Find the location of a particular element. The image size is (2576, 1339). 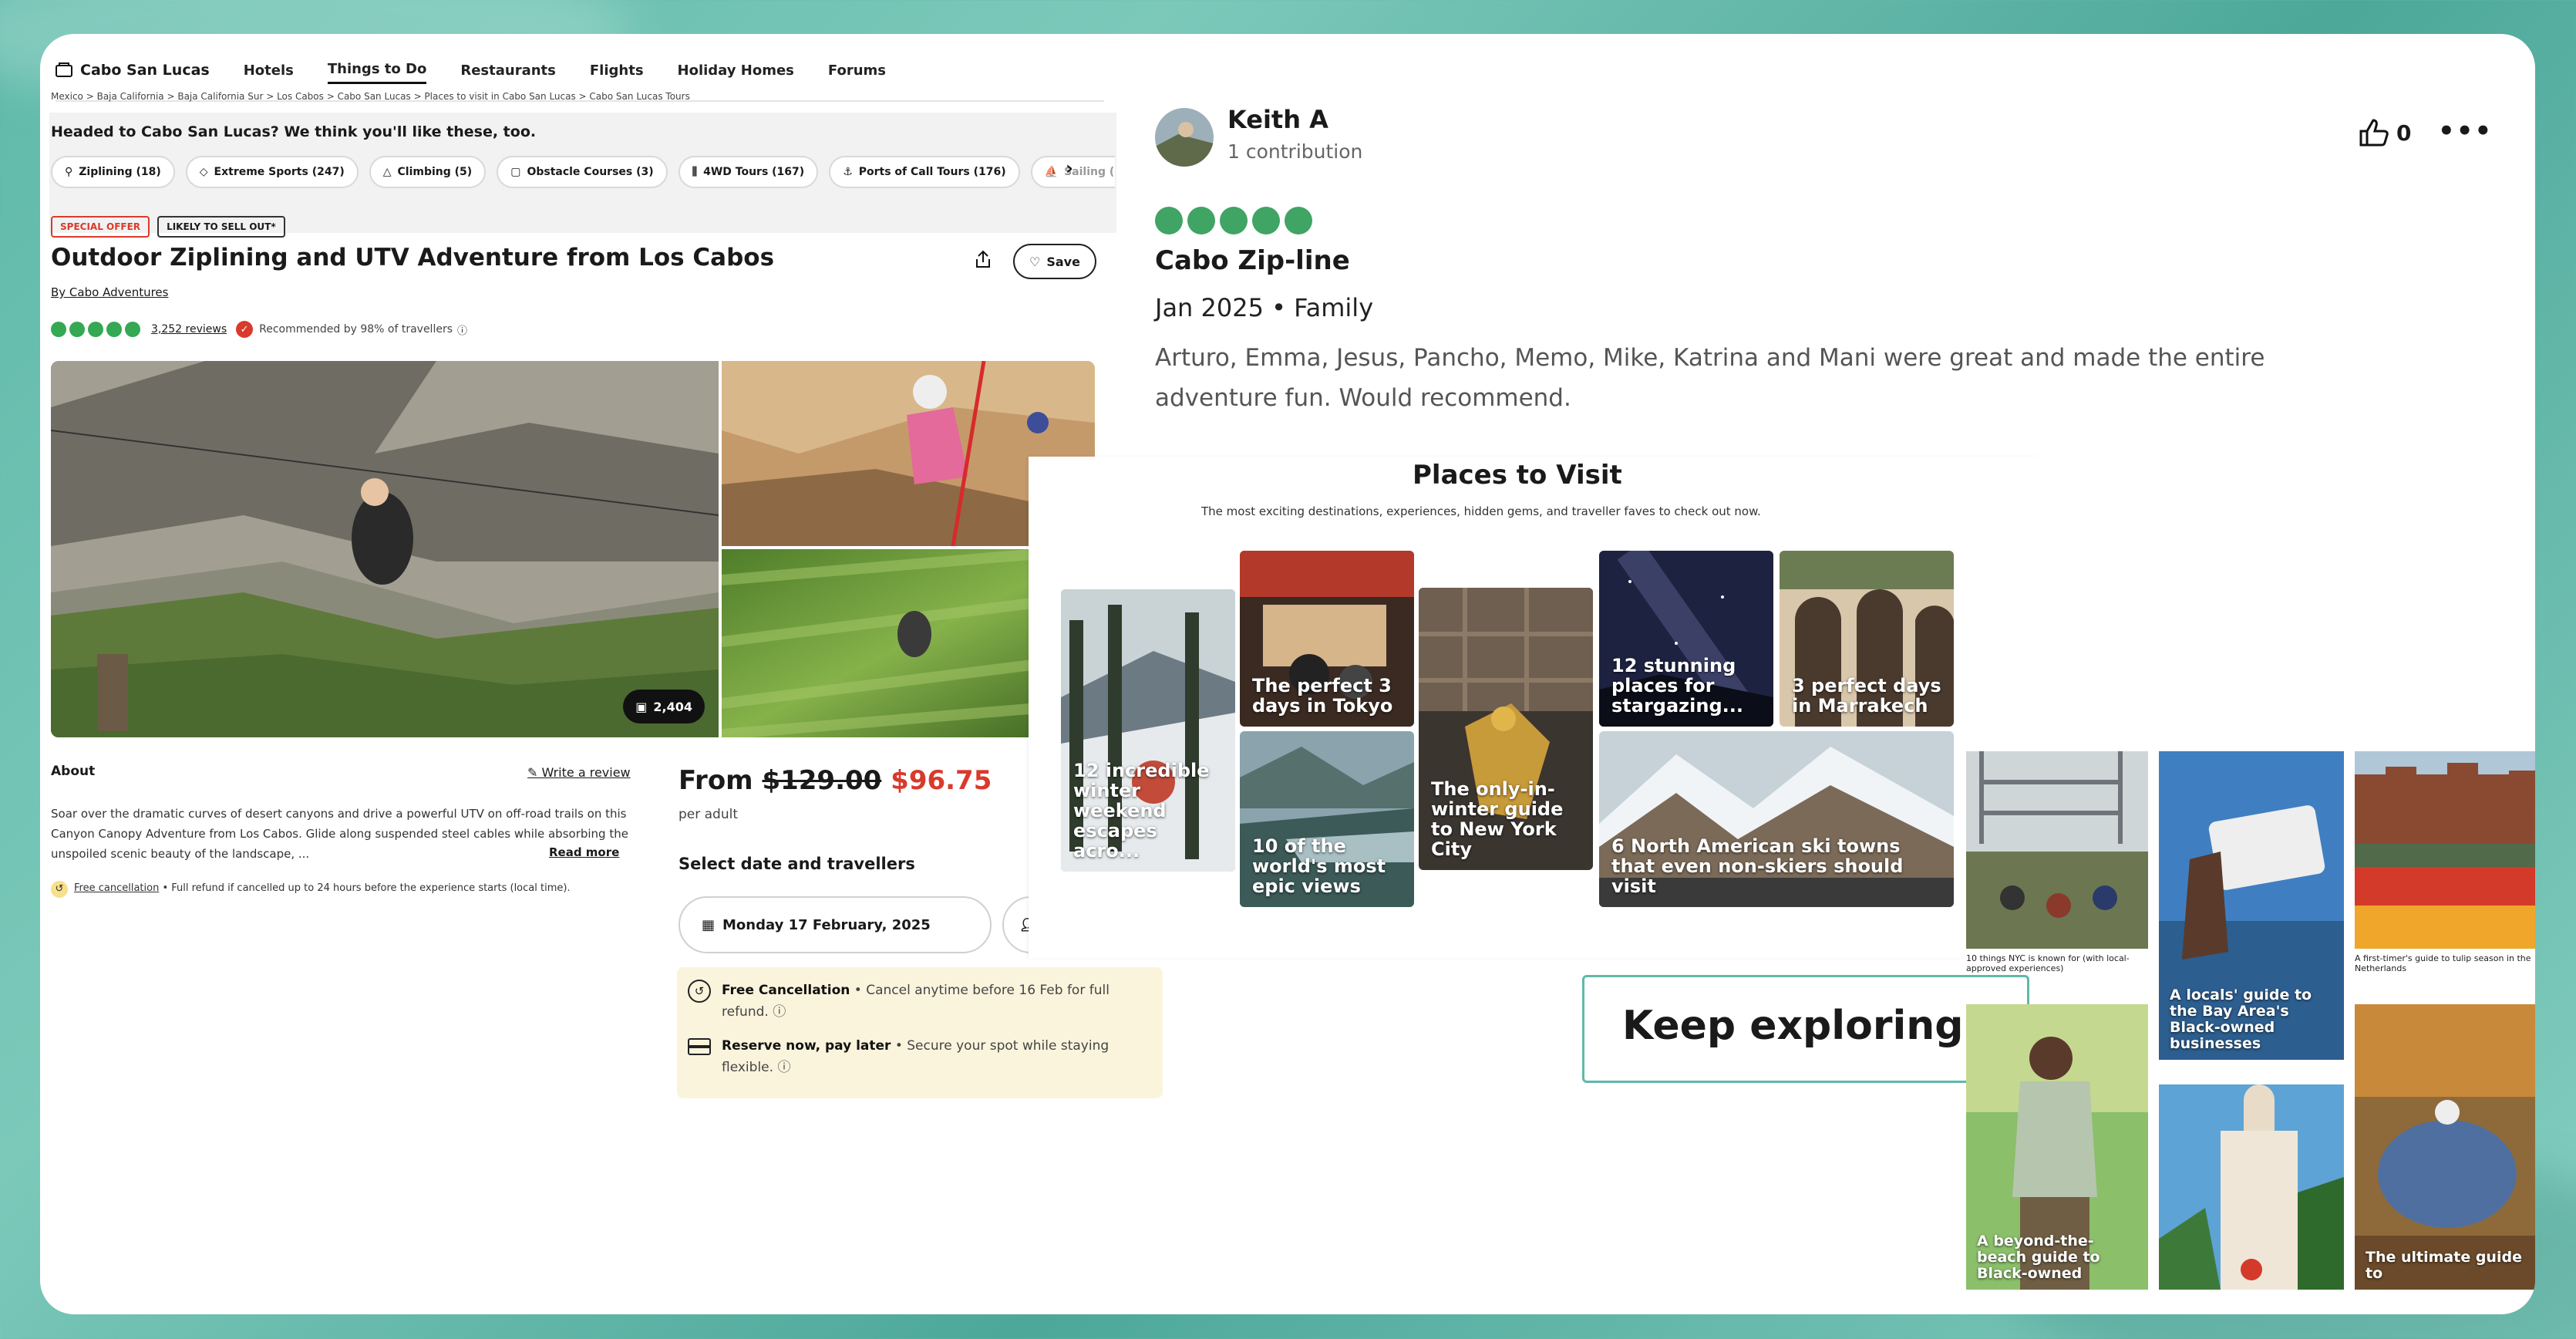

nav-forums: Forums is located at coordinates (857, 70).